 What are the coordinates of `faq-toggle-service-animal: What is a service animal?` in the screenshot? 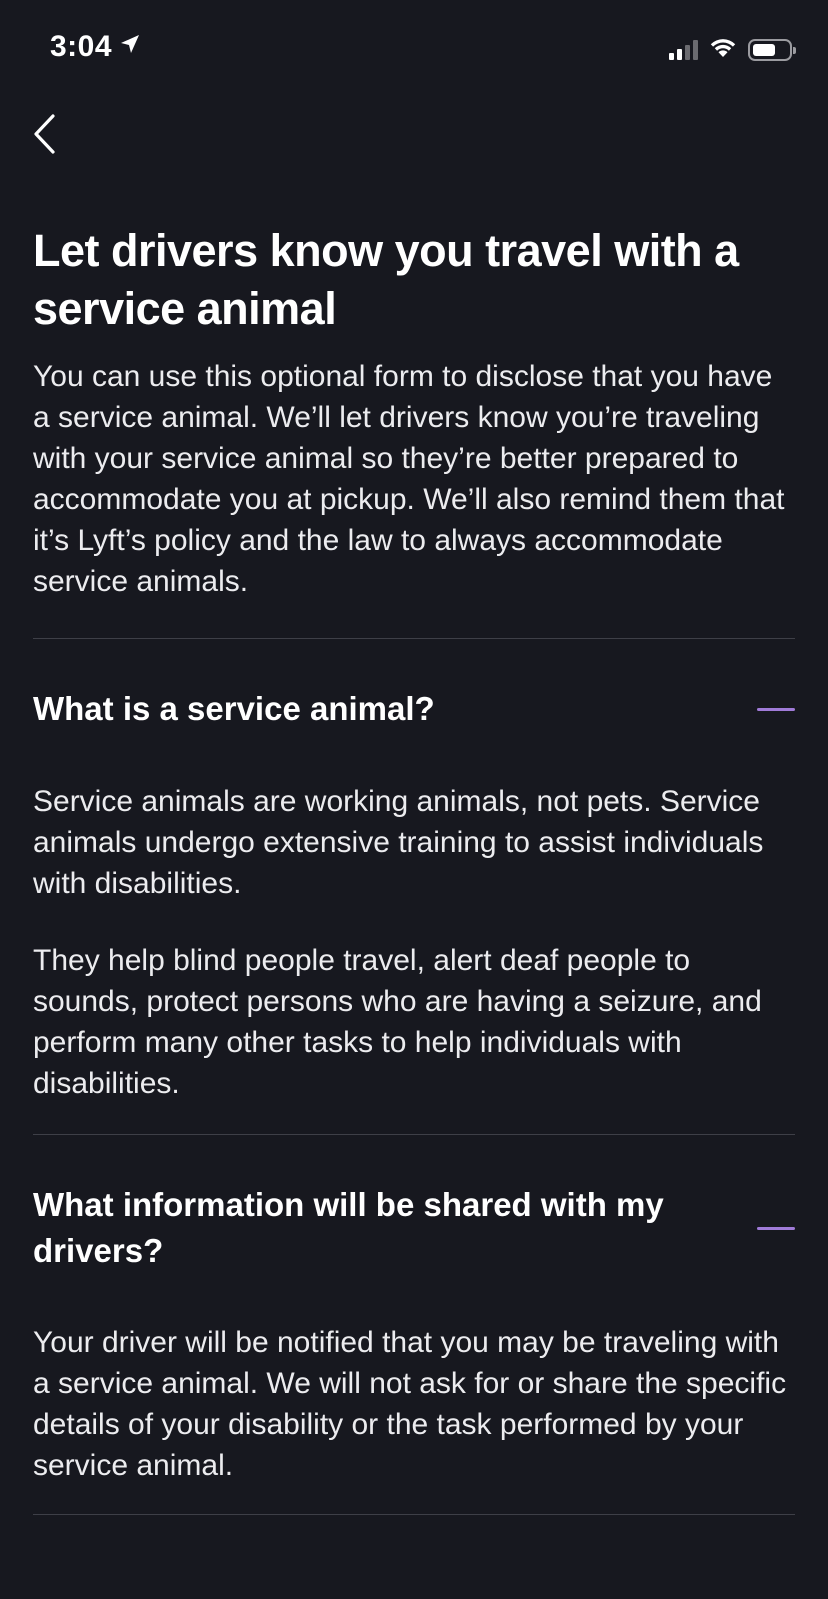 It's located at (414, 709).